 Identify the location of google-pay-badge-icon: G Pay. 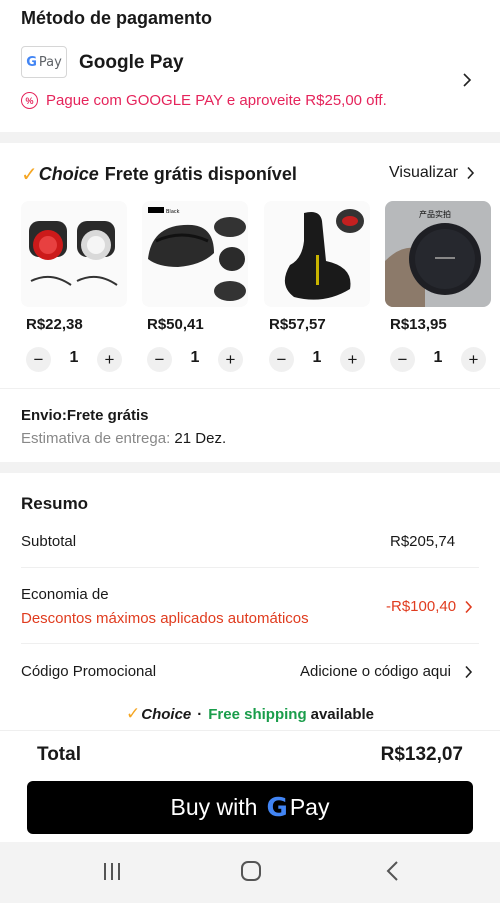
(44, 62).